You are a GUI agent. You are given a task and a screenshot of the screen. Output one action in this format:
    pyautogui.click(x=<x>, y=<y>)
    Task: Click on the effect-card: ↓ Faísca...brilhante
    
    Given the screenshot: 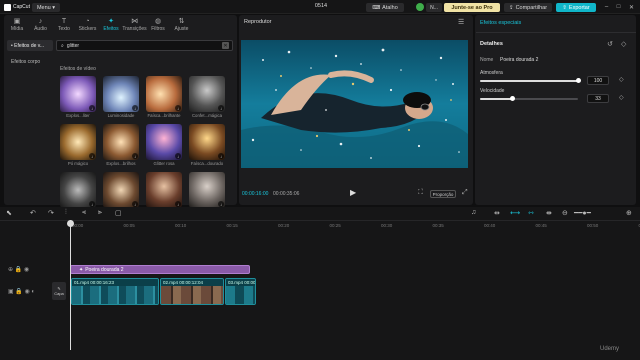 What is the action you would take?
    pyautogui.click(x=164, y=98)
    